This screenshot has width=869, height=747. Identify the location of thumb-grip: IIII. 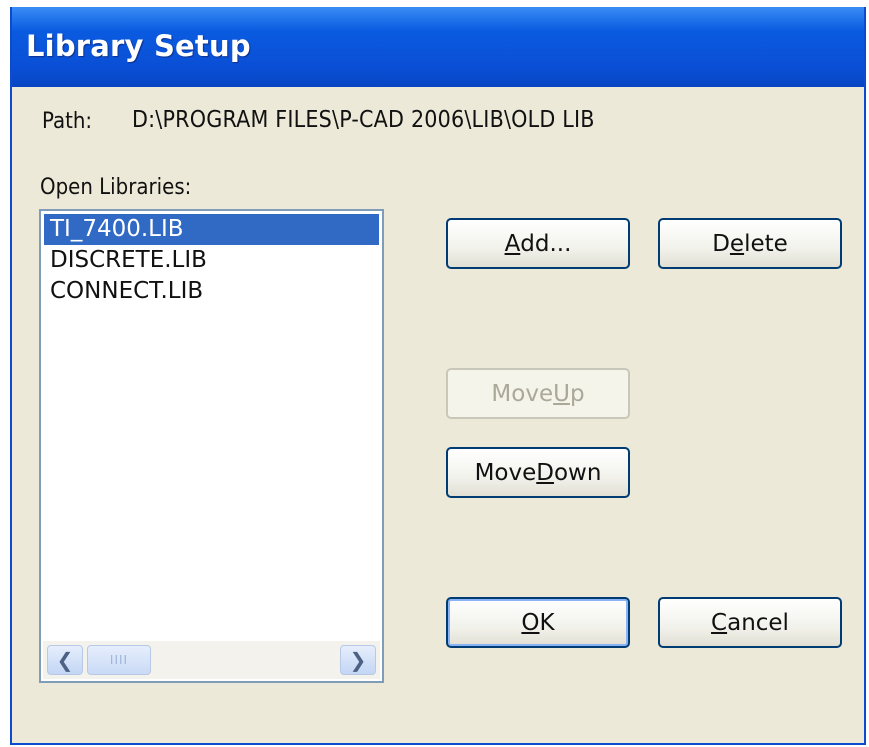
(119, 660).